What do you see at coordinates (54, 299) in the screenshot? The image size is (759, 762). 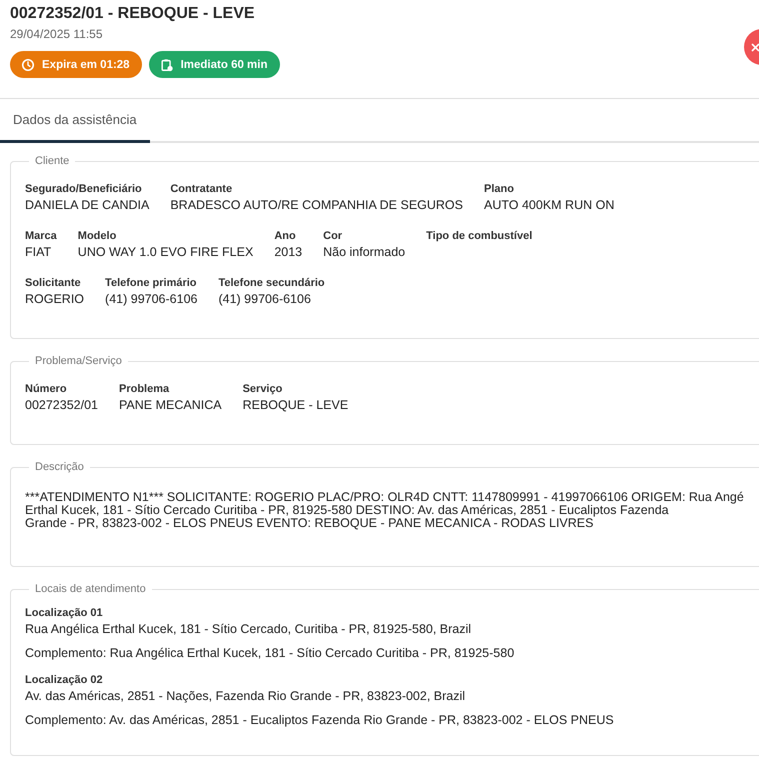 I see `field-value: ROGERIO` at bounding box center [54, 299].